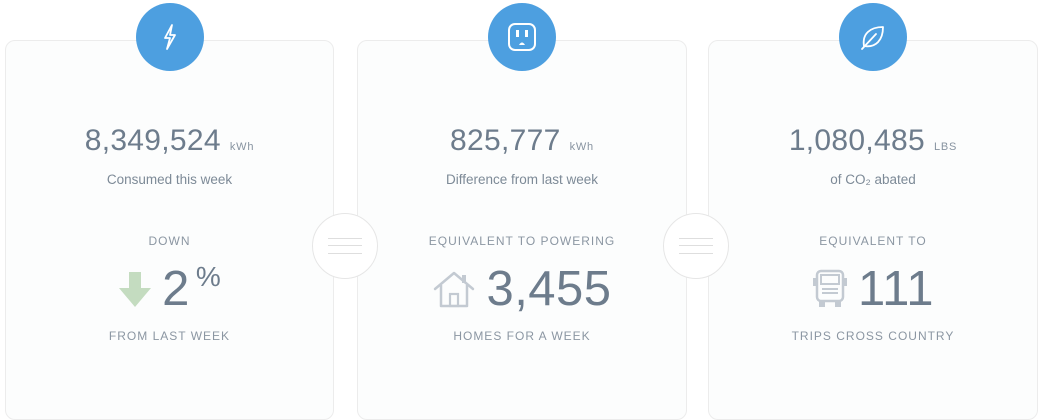 This screenshot has height=420, width=1043. Describe the element at coordinates (169, 37) in the screenshot. I see `lightning-bolt-icon` at that location.